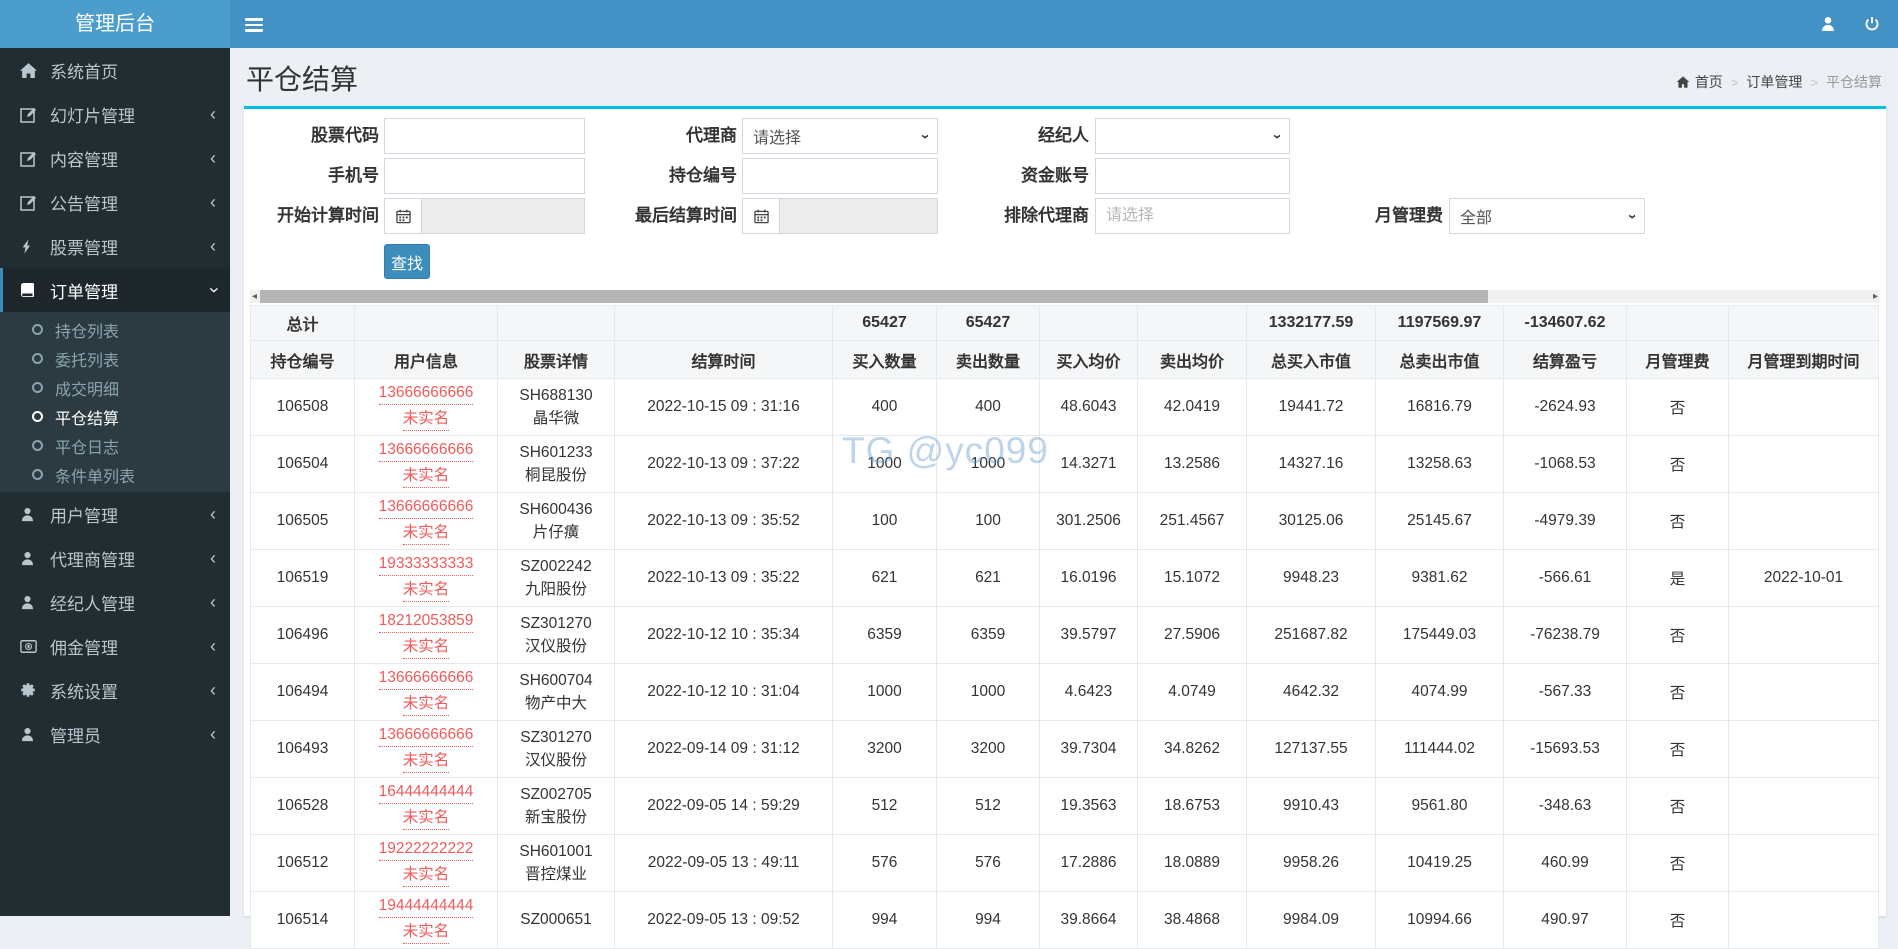  Describe the element at coordinates (555, 874) in the screenshot. I see `stock-name: 晋控煤业` at that location.